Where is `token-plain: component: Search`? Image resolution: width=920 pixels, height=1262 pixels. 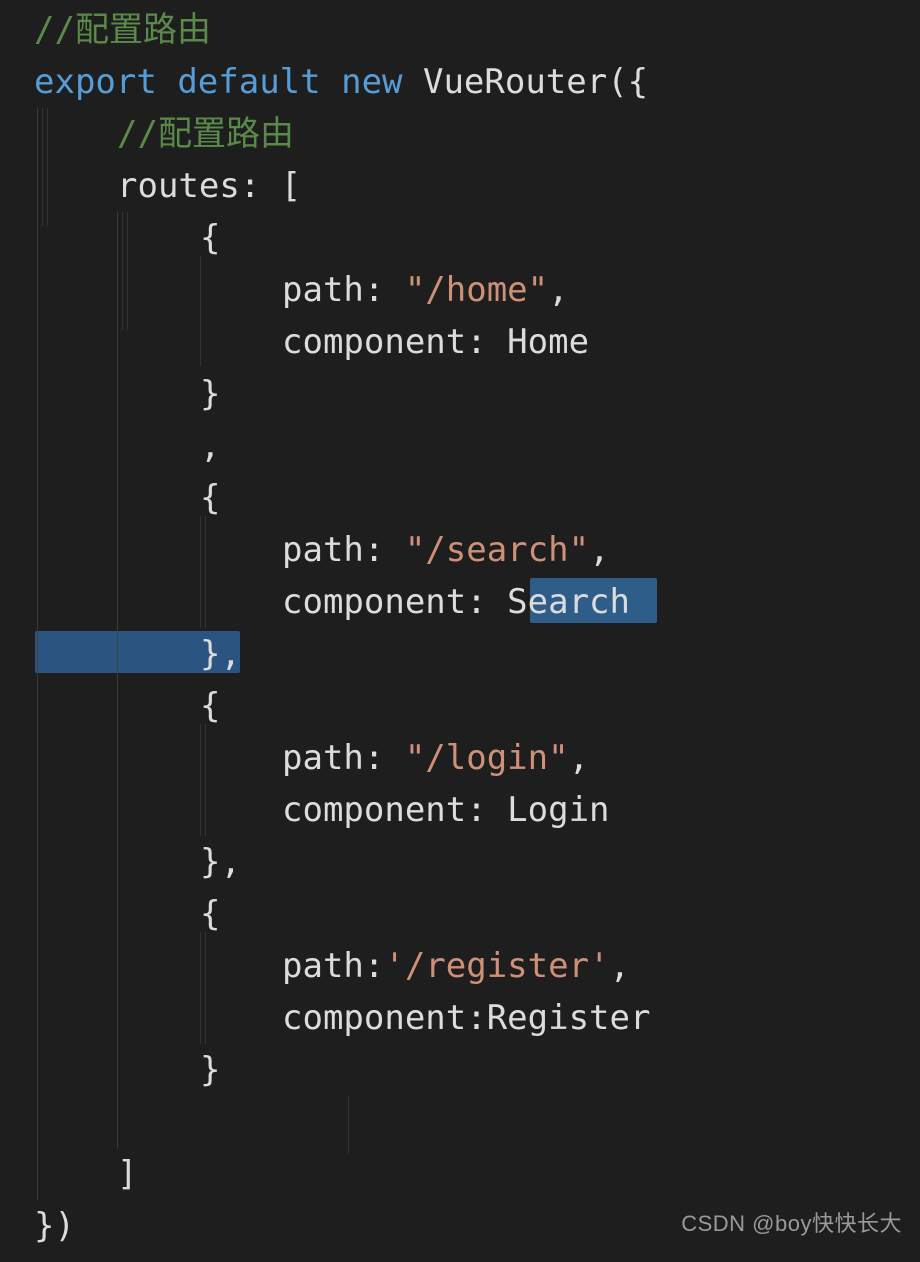
token-plain: component: Search is located at coordinates (456, 602).